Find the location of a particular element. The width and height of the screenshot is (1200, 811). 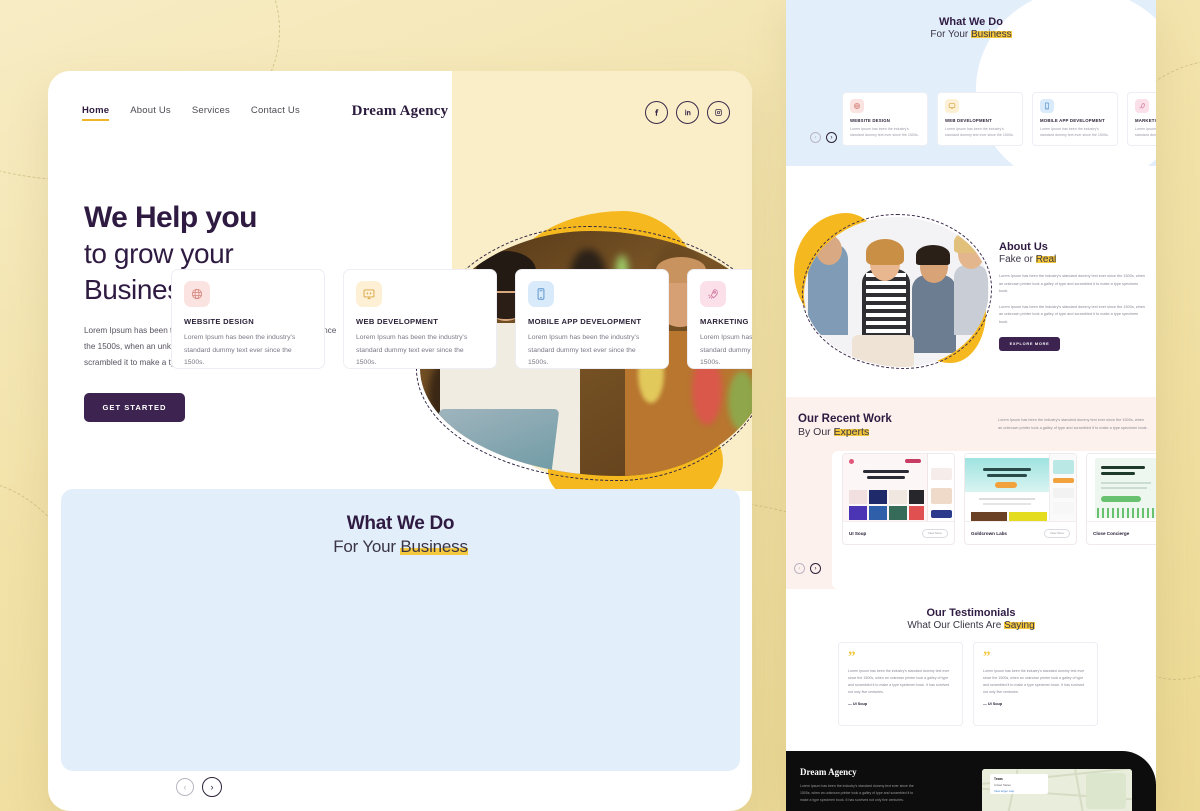

footer-map-link: View larger map is located at coordinates (1019, 791).